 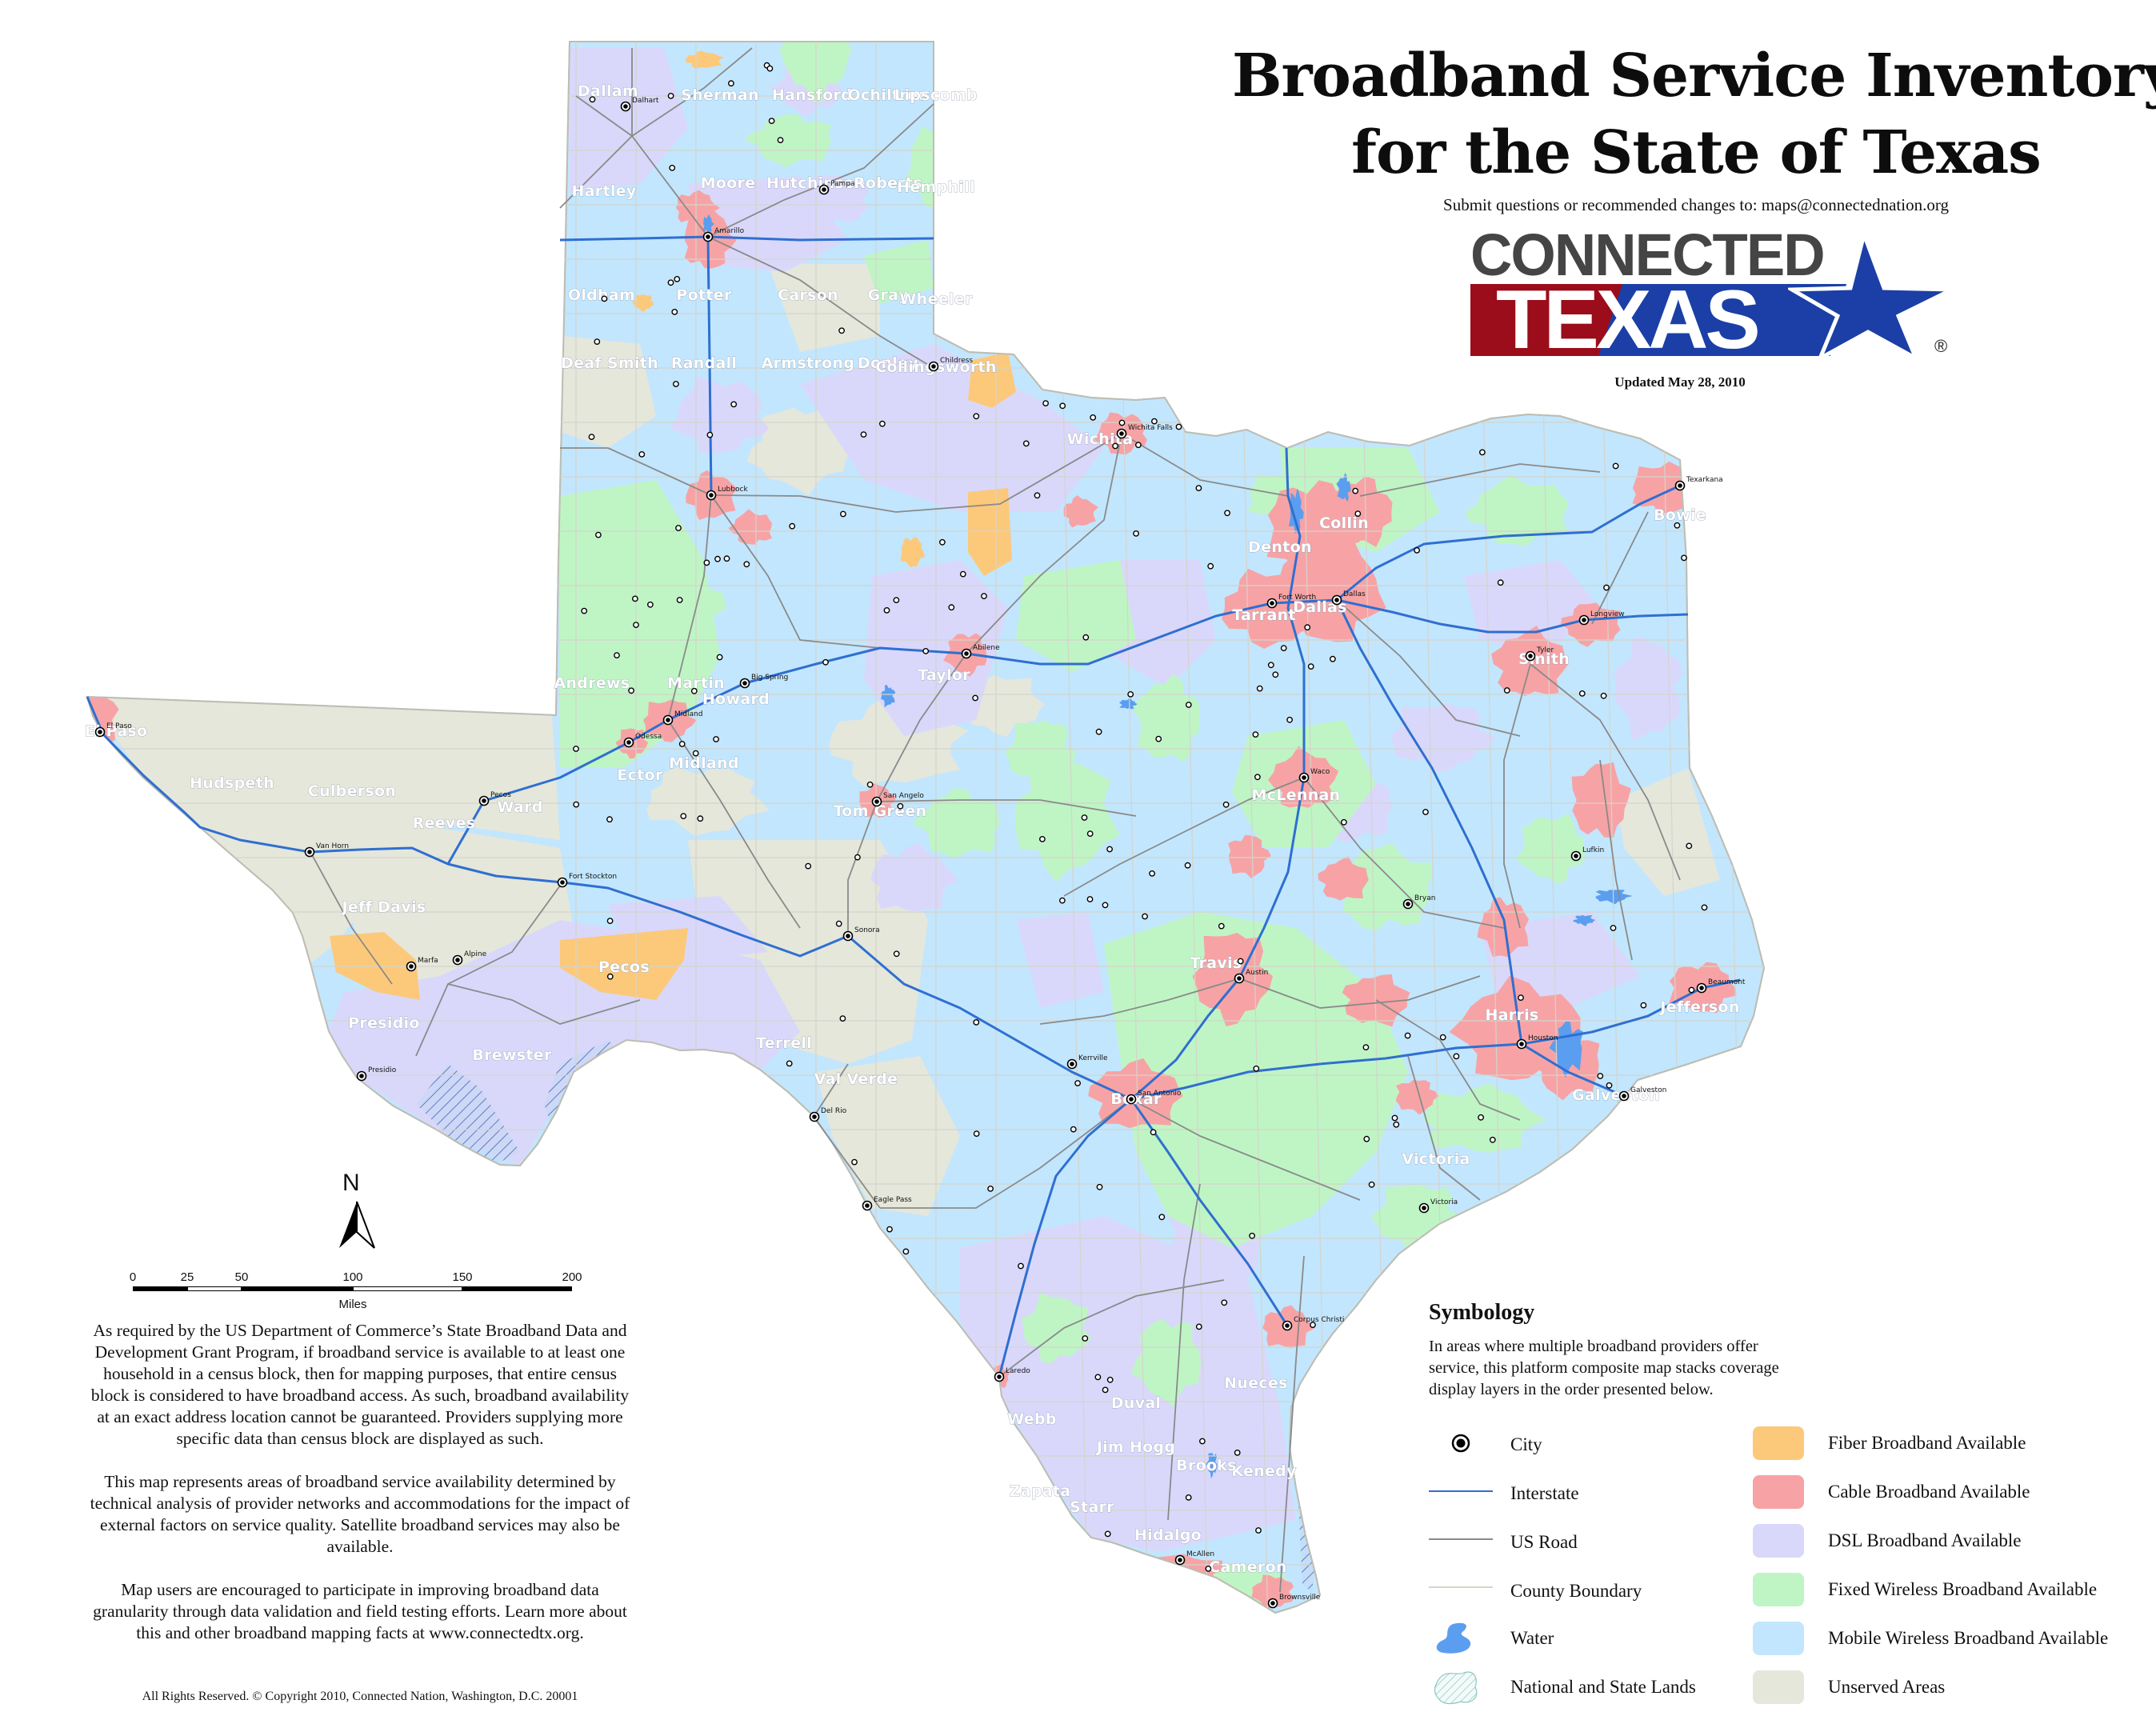 I want to click on city-label: Amarillo, so click(x=729, y=231).